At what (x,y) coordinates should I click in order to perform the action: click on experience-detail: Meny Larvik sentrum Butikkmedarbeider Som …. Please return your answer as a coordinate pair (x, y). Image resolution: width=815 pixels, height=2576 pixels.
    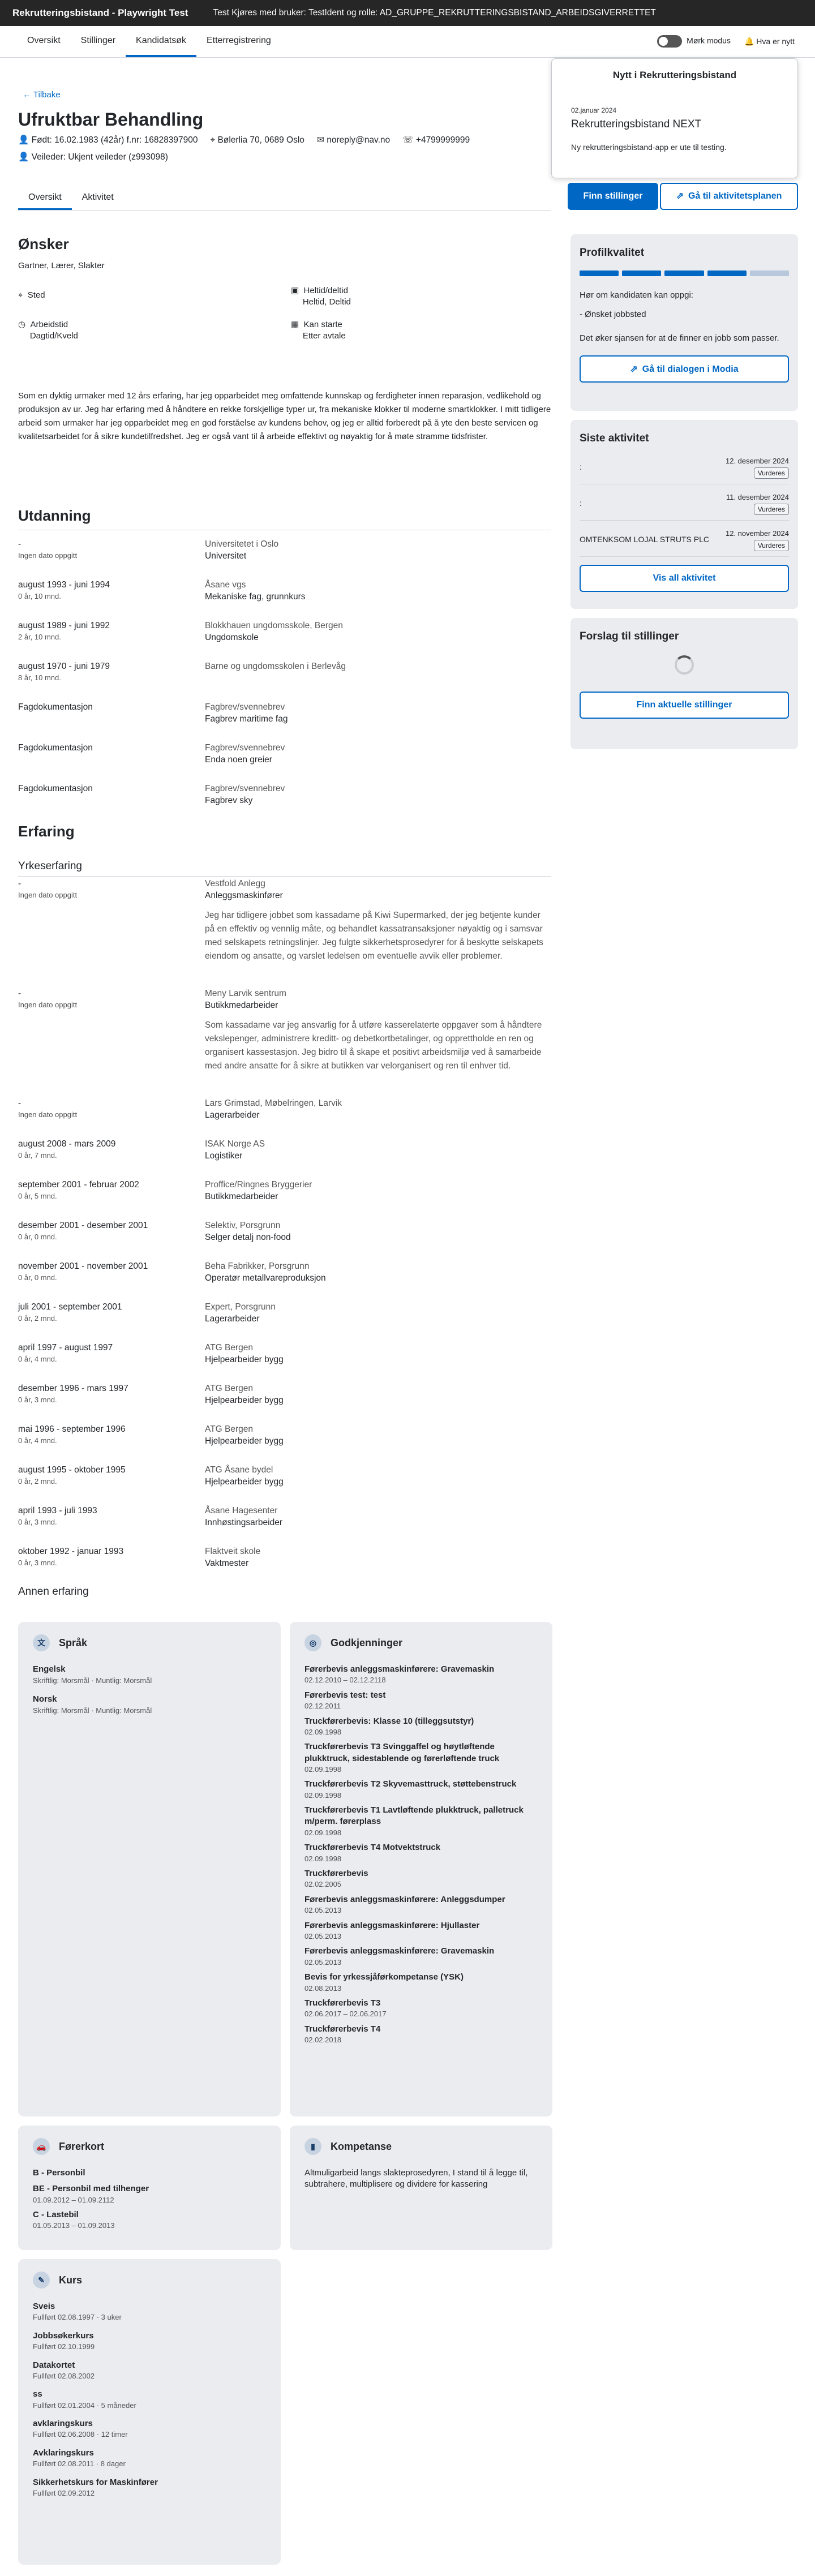
    Looking at the image, I should click on (378, 1030).